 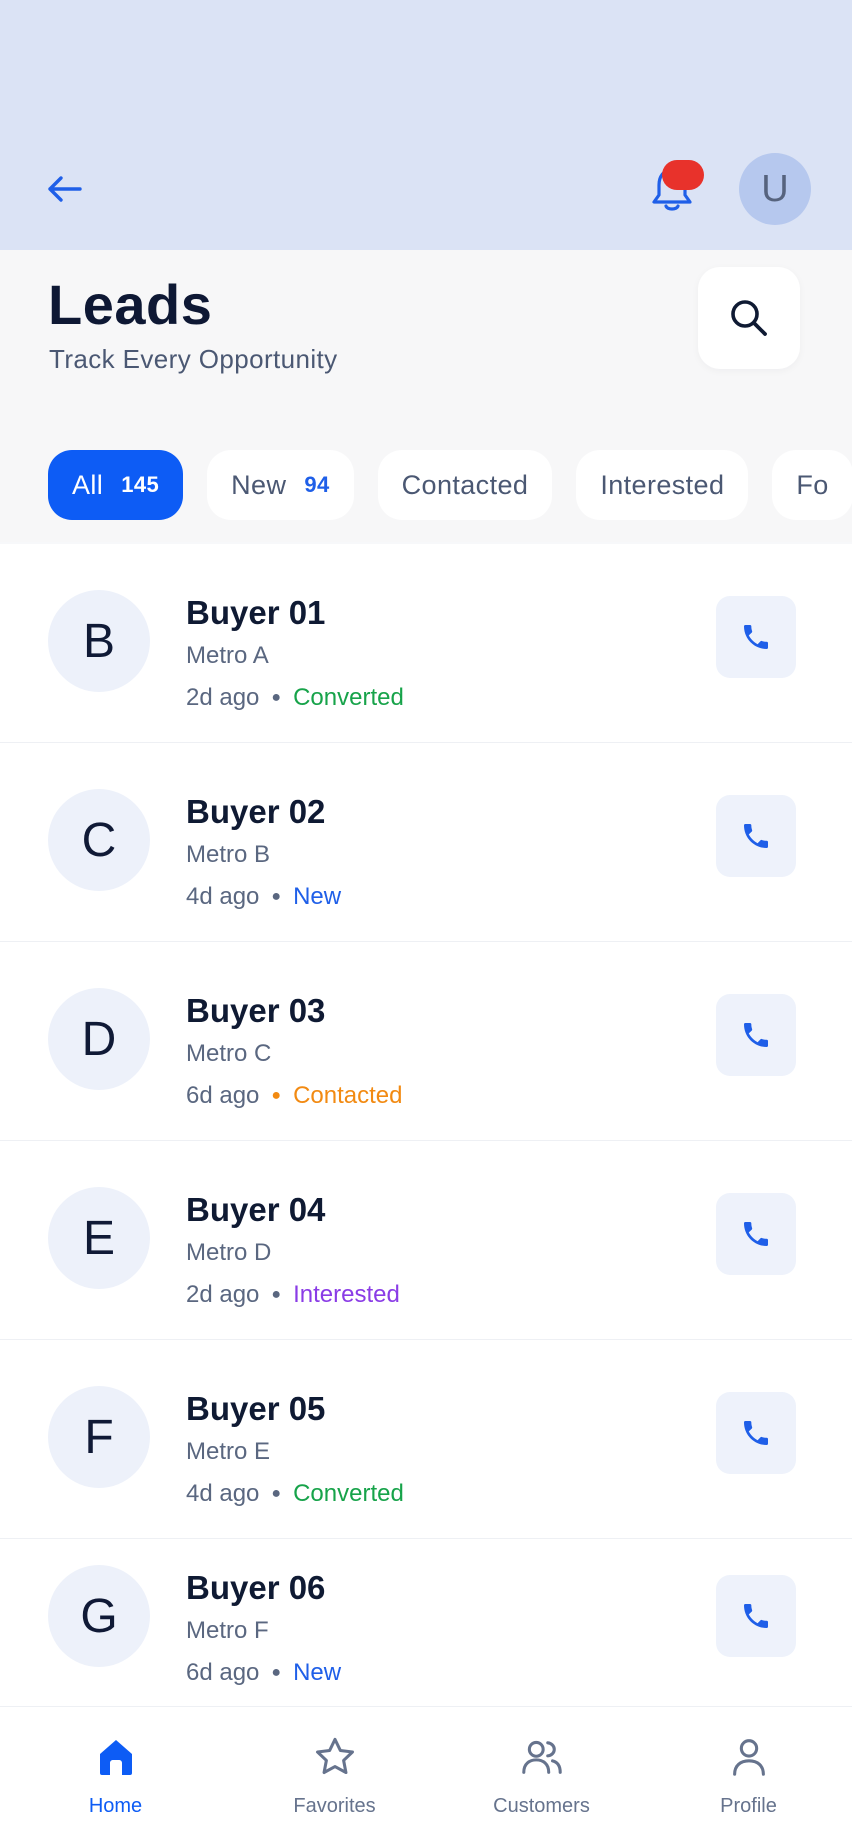 What do you see at coordinates (263, 897) in the screenshot?
I see `lead-meta: 4d ago ● New` at bounding box center [263, 897].